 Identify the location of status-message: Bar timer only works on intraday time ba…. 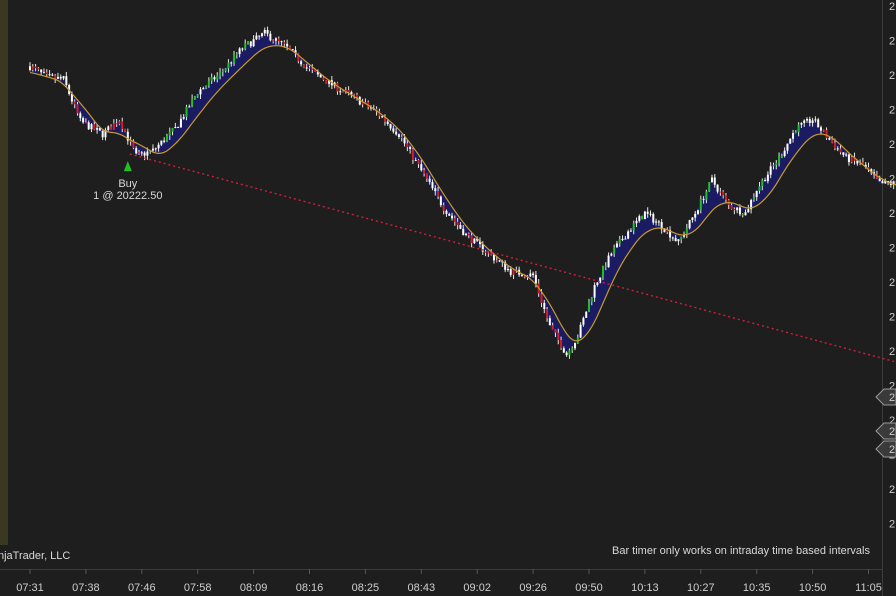
(741, 551).